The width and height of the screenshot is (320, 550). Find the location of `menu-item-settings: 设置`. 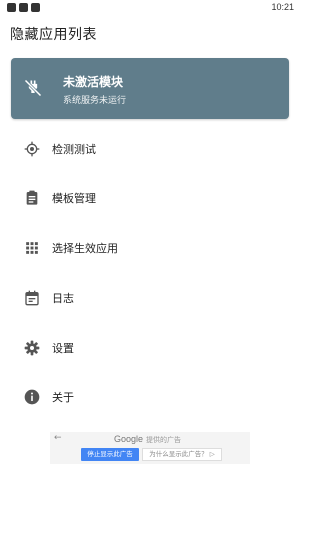

menu-item-settings: 设置 is located at coordinates (150, 348).